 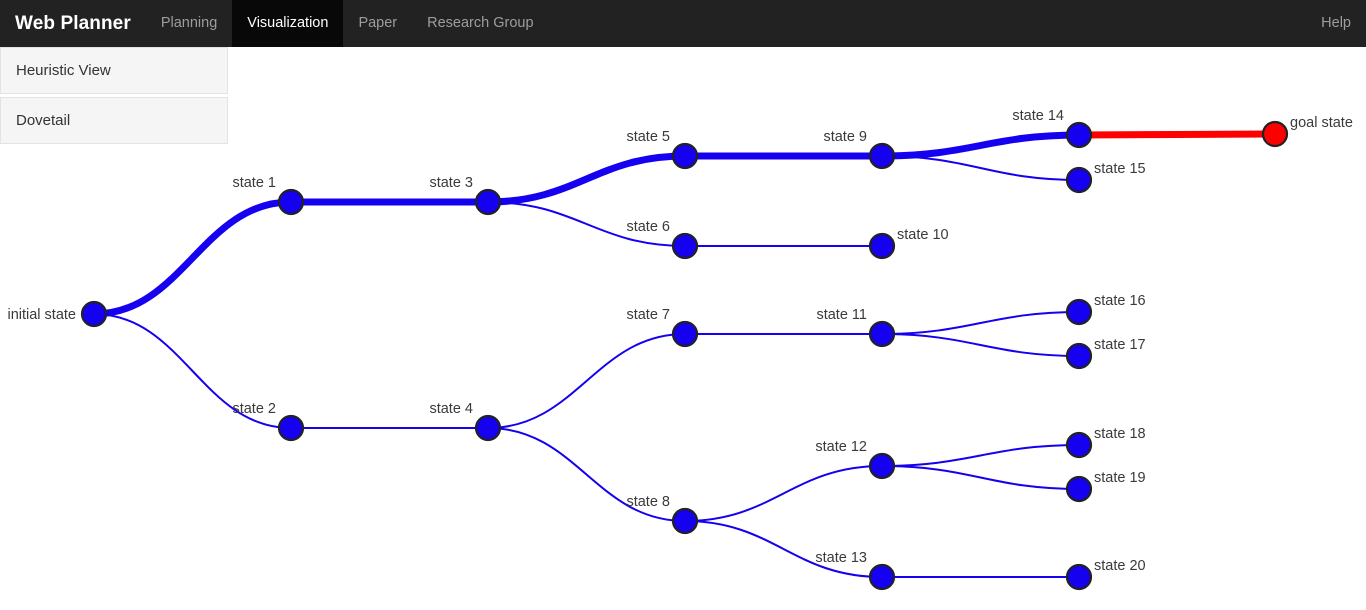 I want to click on nav-item-help: Help, so click(x=1336, y=23).